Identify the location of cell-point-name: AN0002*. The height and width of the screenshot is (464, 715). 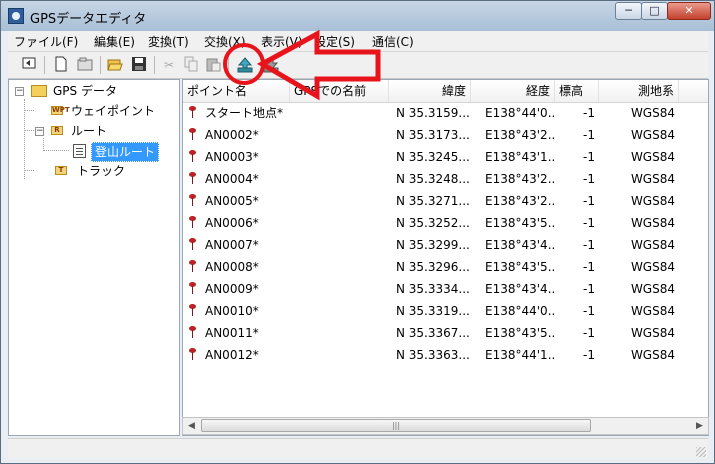
(232, 135).